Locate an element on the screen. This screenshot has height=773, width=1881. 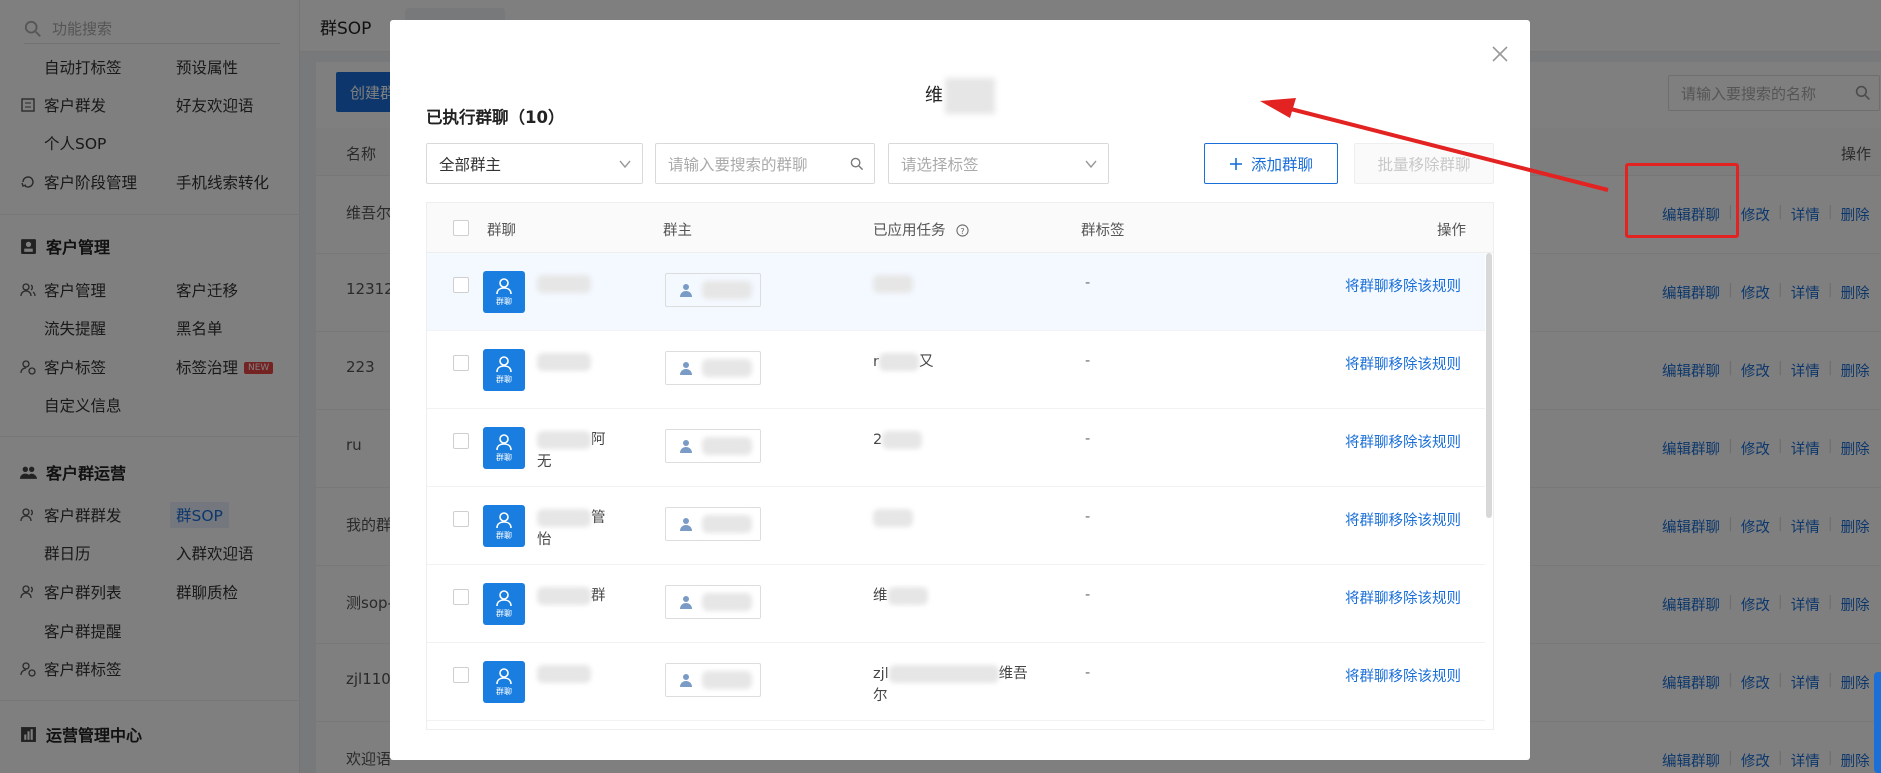
group-name-text: 无 is located at coordinates (544, 462).